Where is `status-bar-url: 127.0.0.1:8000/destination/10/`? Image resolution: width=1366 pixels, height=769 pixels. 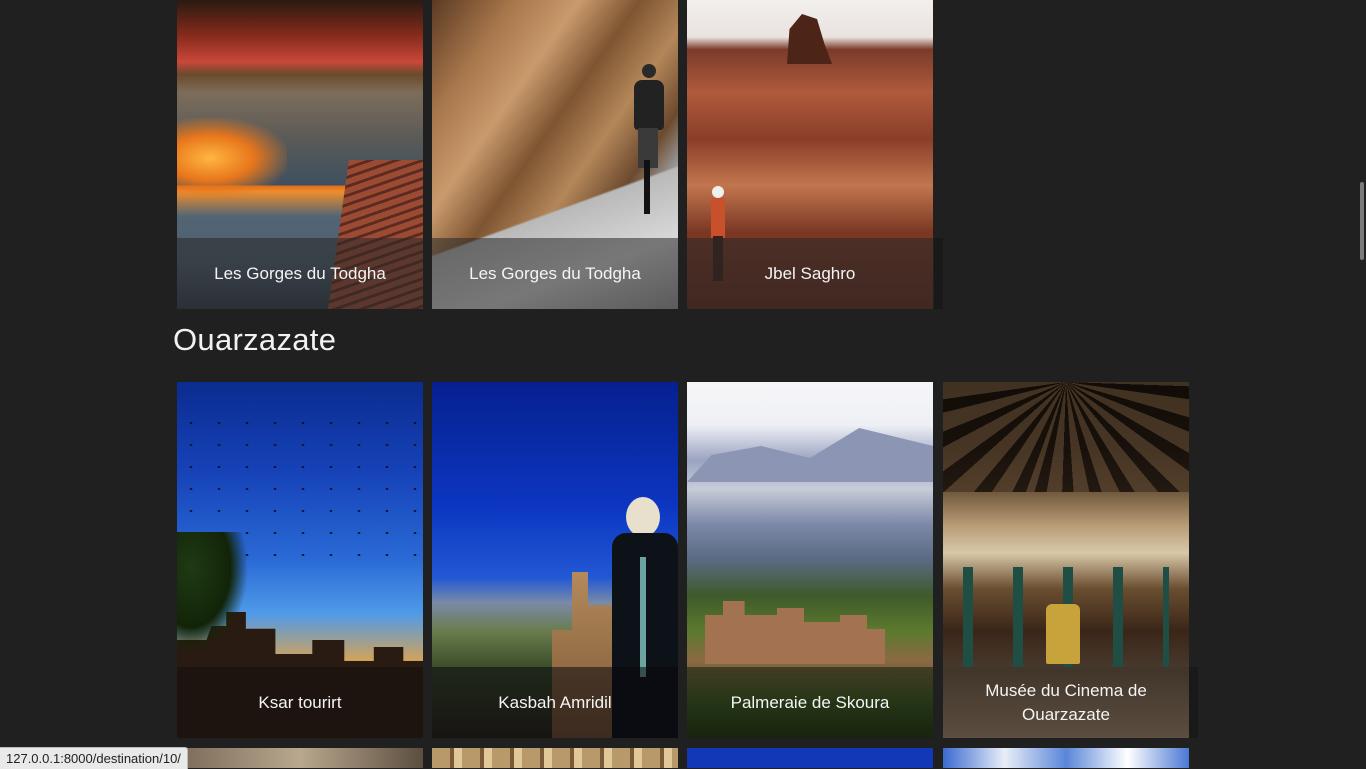 status-bar-url: 127.0.0.1:8000/destination/10/ is located at coordinates (94, 758).